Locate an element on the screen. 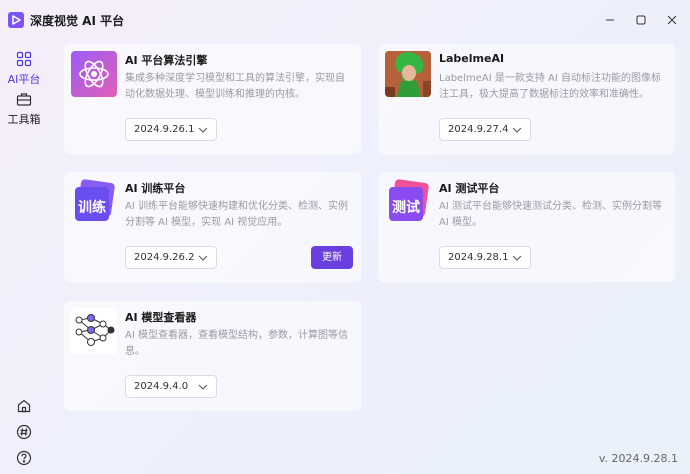 The width and height of the screenshot is (690, 474). version-select: 2024.9.26.1 is located at coordinates (171, 129).